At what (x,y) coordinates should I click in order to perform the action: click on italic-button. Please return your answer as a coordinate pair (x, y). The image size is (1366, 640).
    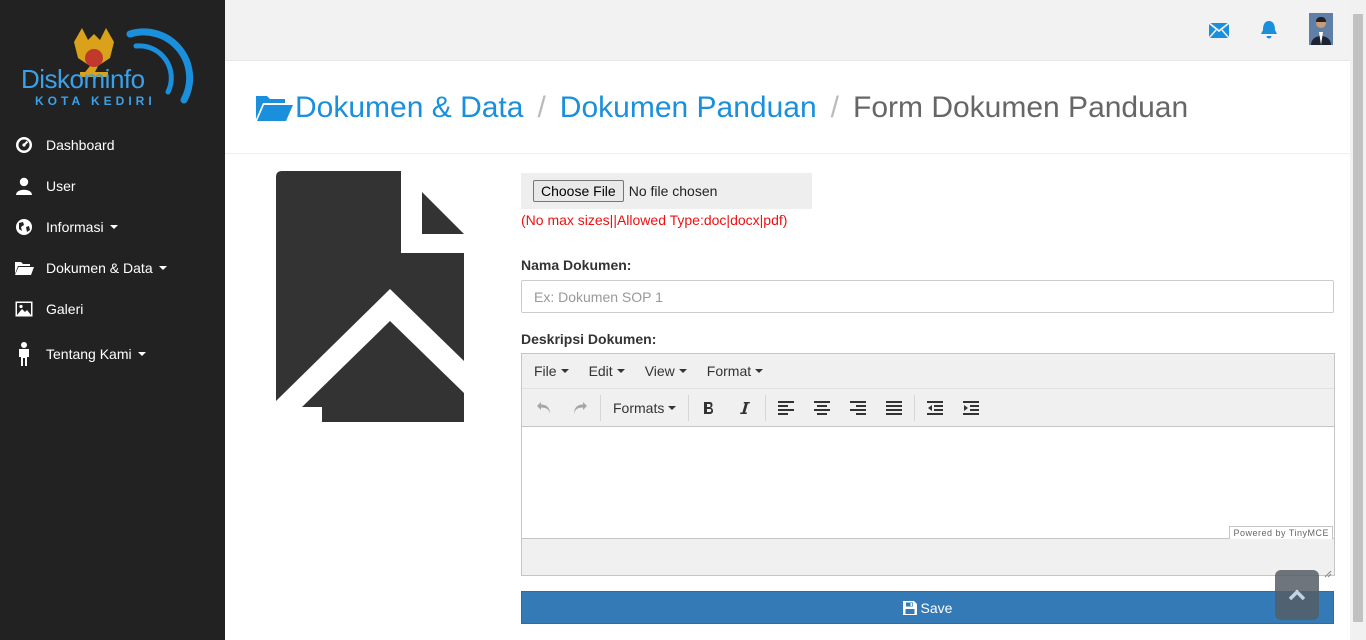
    Looking at the image, I should click on (745, 408).